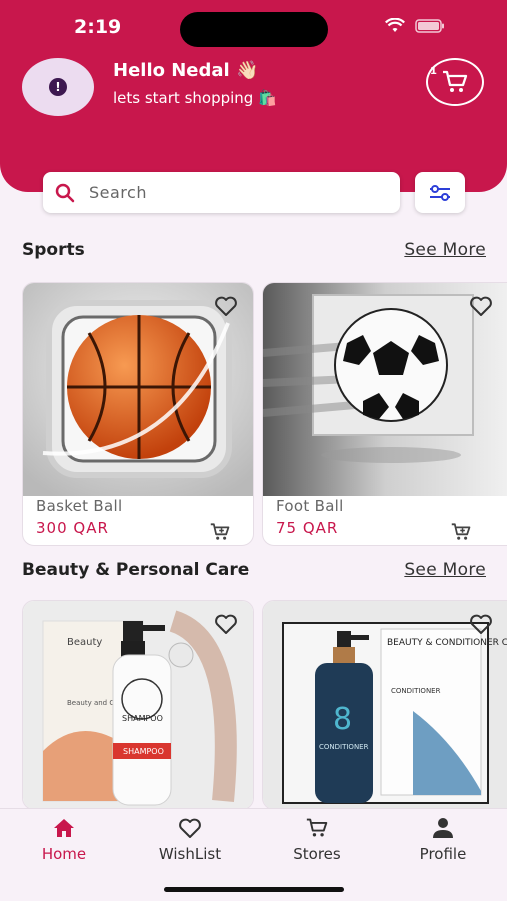 This screenshot has width=507, height=901. What do you see at coordinates (429, 26) in the screenshot?
I see `battery-icon` at bounding box center [429, 26].